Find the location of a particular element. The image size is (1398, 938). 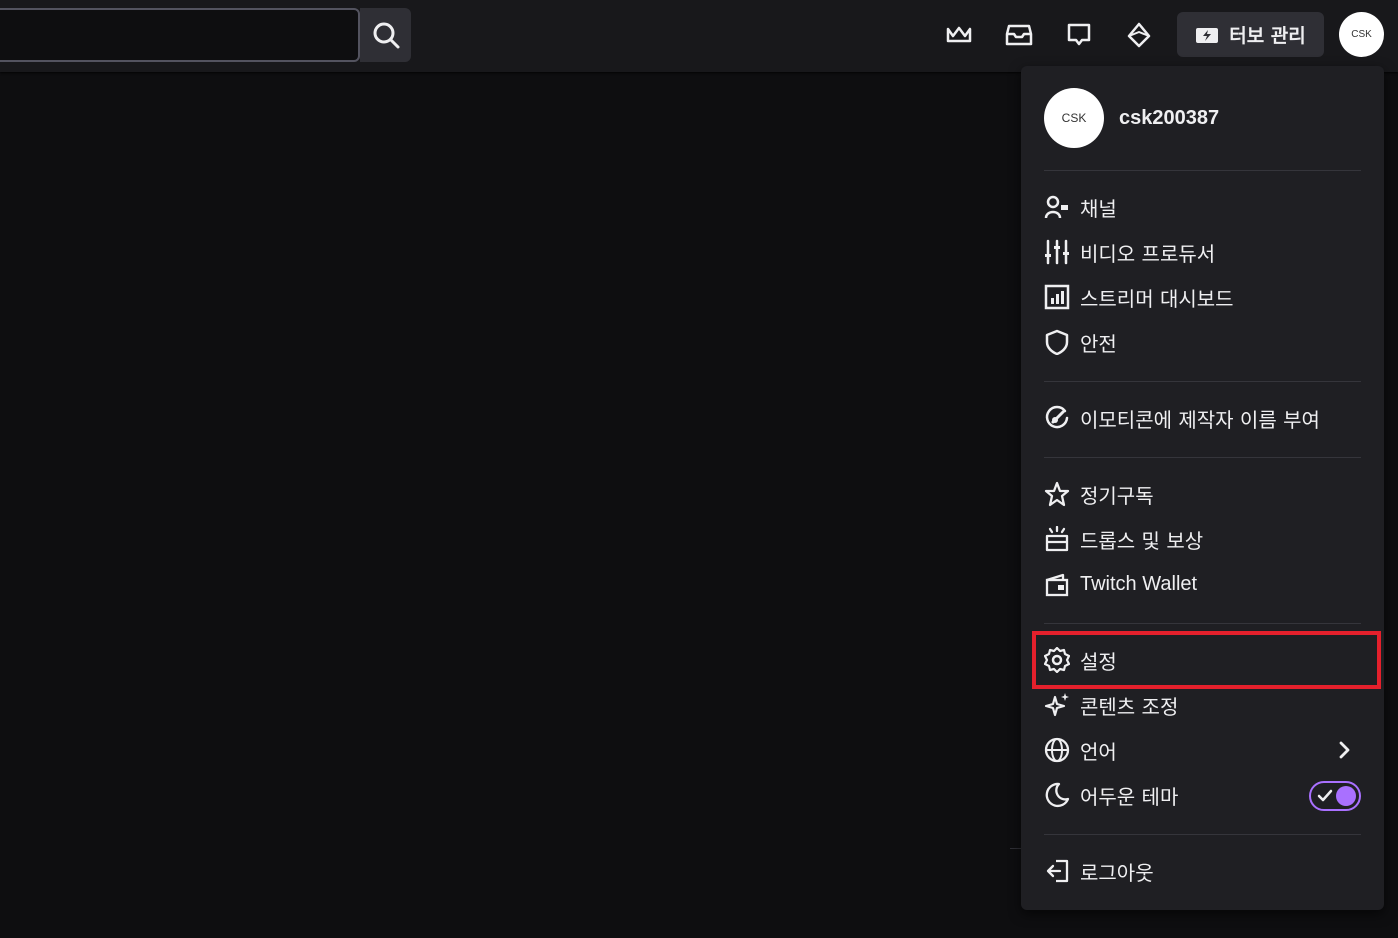

menu-item-label: Twitch Wallet is located at coordinates (1139, 583).